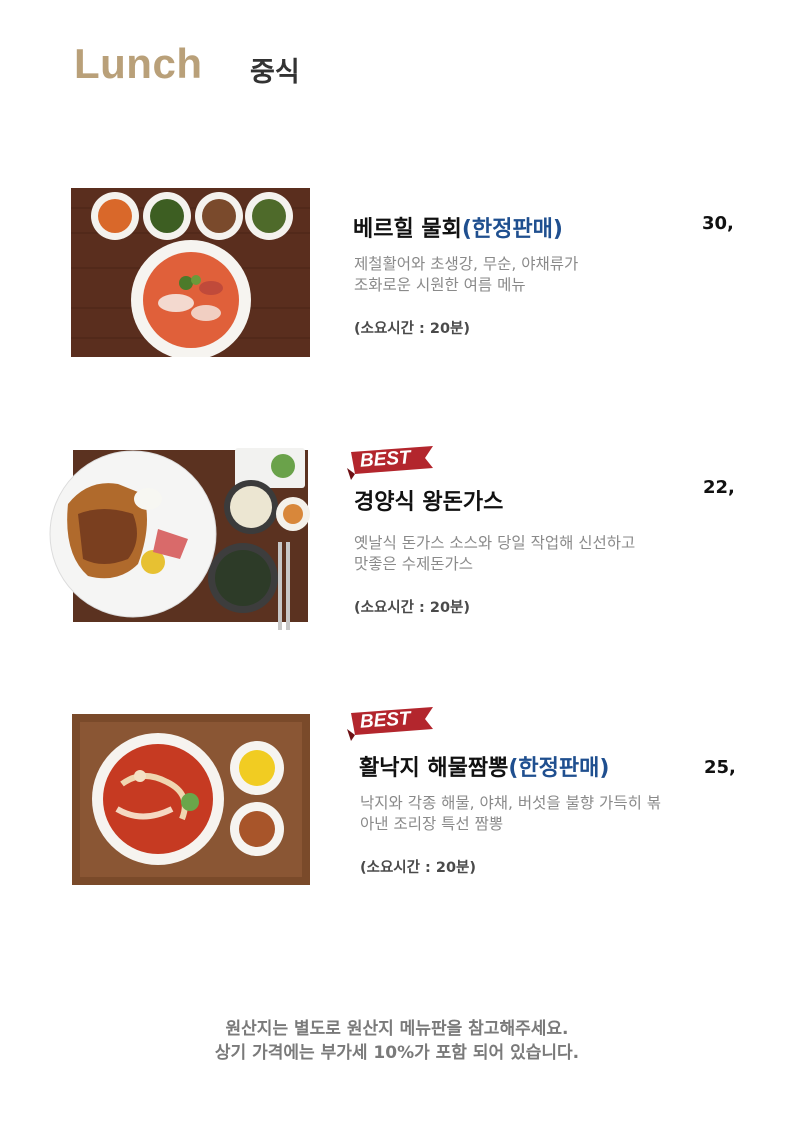 This screenshot has width=794, height=1123. I want to click on menu-item-price: 30,, so click(718, 223).